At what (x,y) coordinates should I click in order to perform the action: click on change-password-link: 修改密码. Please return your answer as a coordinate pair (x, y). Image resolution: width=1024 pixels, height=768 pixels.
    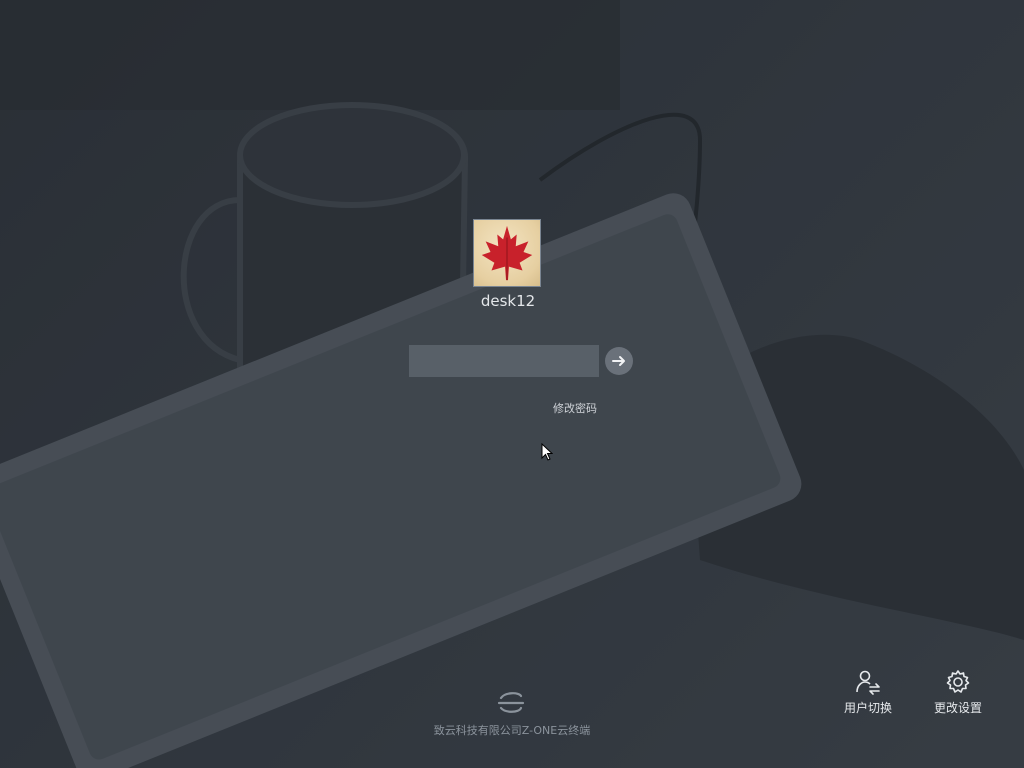
    Looking at the image, I should click on (575, 409).